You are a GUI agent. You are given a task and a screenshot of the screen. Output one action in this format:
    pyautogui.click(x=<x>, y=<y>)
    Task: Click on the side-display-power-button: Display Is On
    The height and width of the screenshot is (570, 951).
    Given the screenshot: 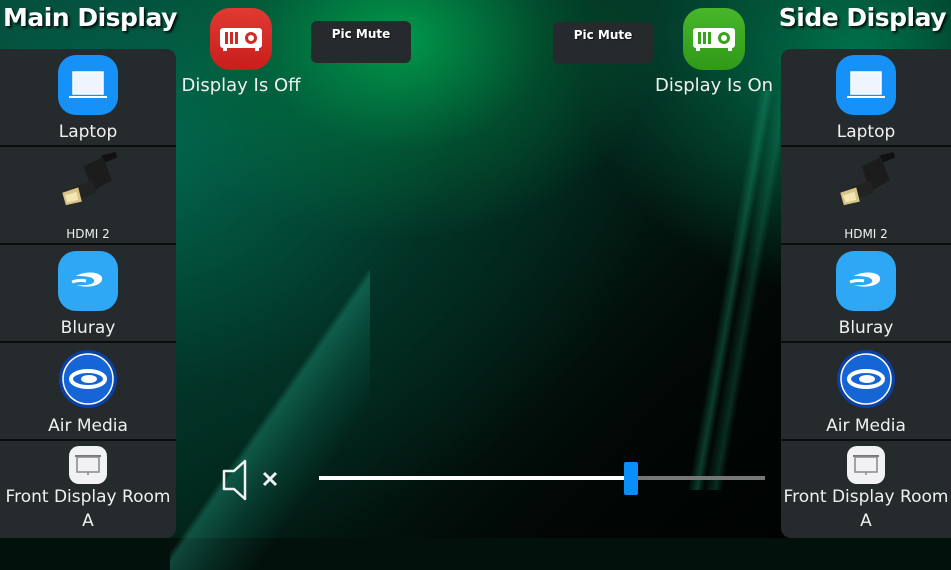 What is the action you would take?
    pyautogui.click(x=714, y=52)
    